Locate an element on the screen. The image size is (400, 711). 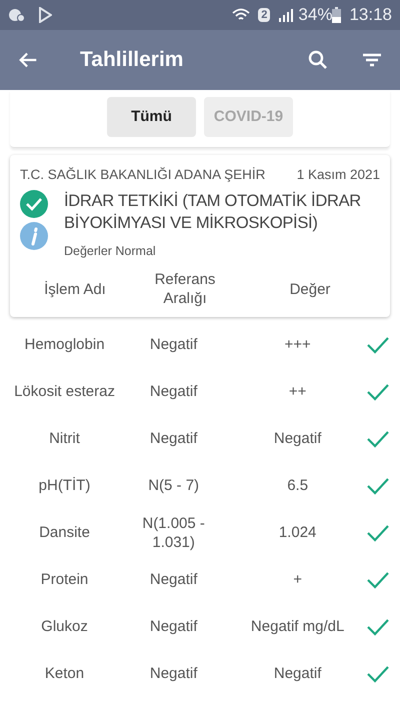
table-cell-text: Negatif mg/dL is located at coordinates (298, 626).